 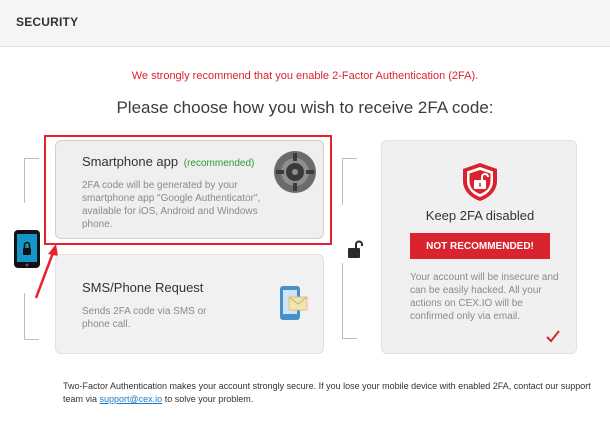 What do you see at coordinates (480, 215) in the screenshot?
I see `keep-2fa-disabled-title: Keep 2FA disabled` at bounding box center [480, 215].